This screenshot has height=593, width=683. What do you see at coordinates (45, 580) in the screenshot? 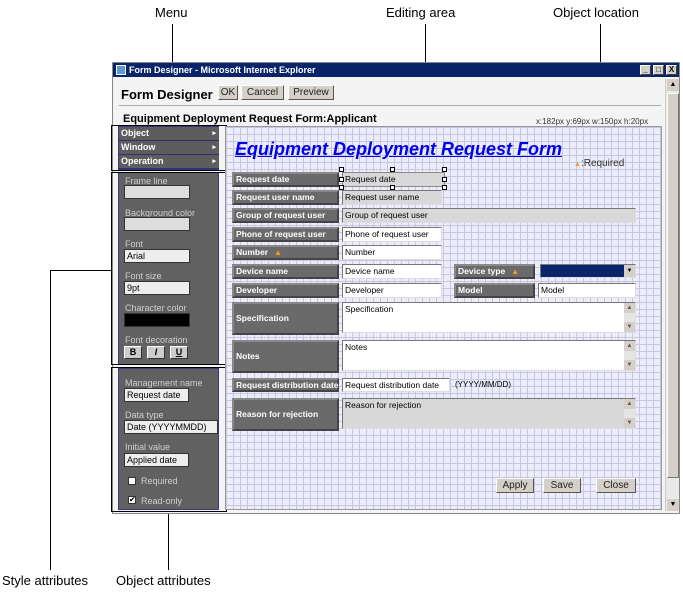
I see `annotation-style-attributes: Style attributes` at bounding box center [45, 580].